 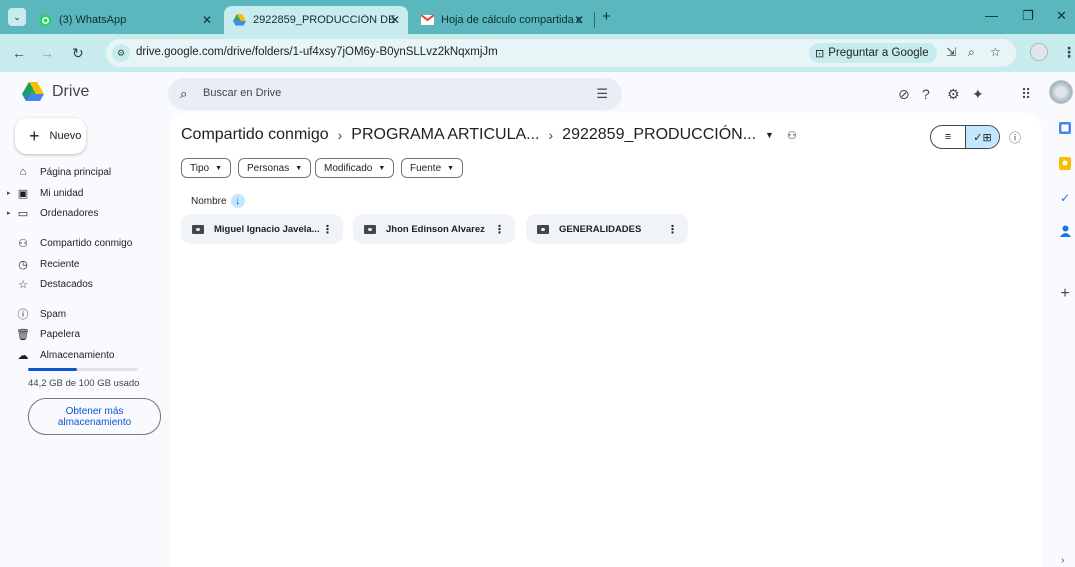 What do you see at coordinates (551, 135) in the screenshot?
I see `chevron-right-icon: ›` at bounding box center [551, 135].